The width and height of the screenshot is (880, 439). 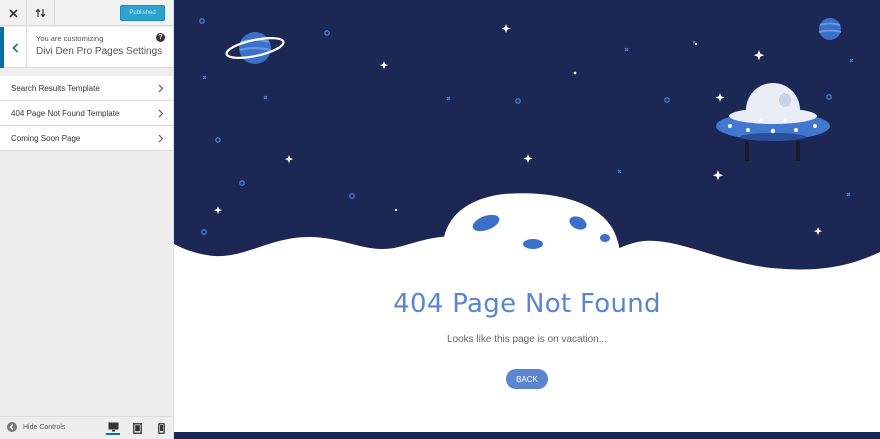 I want to click on mobile-icon, so click(x=161, y=428).